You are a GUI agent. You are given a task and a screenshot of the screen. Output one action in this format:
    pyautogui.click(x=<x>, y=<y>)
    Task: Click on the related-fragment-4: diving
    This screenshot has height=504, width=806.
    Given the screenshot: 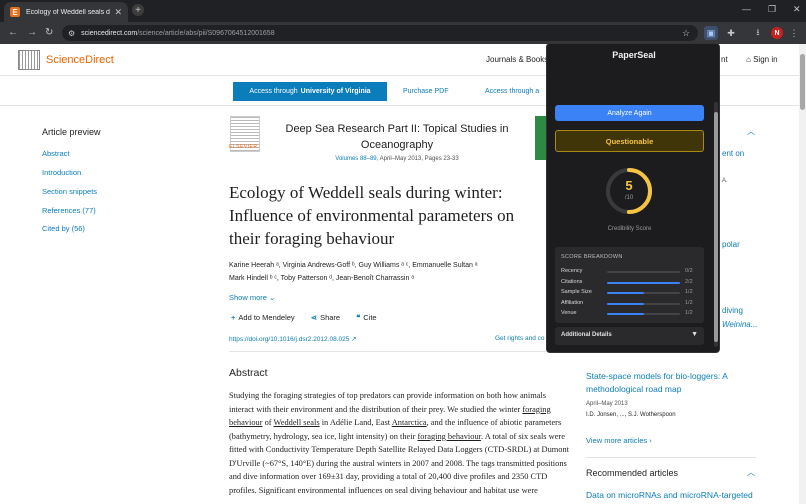 What is the action you would take?
    pyautogui.click(x=732, y=310)
    